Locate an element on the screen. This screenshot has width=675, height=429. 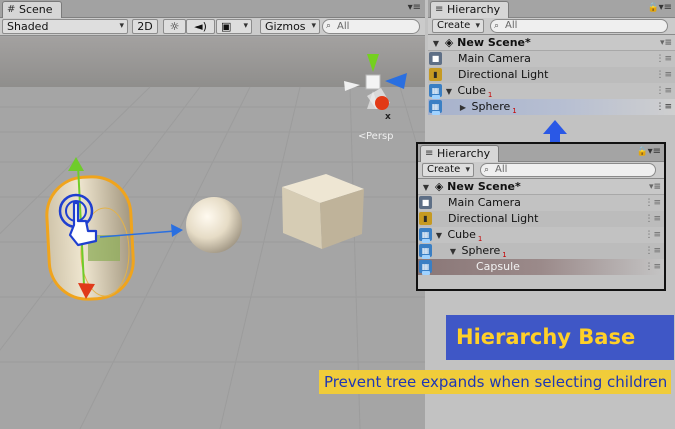
persp-label: Persp is located at coordinates (380, 136).